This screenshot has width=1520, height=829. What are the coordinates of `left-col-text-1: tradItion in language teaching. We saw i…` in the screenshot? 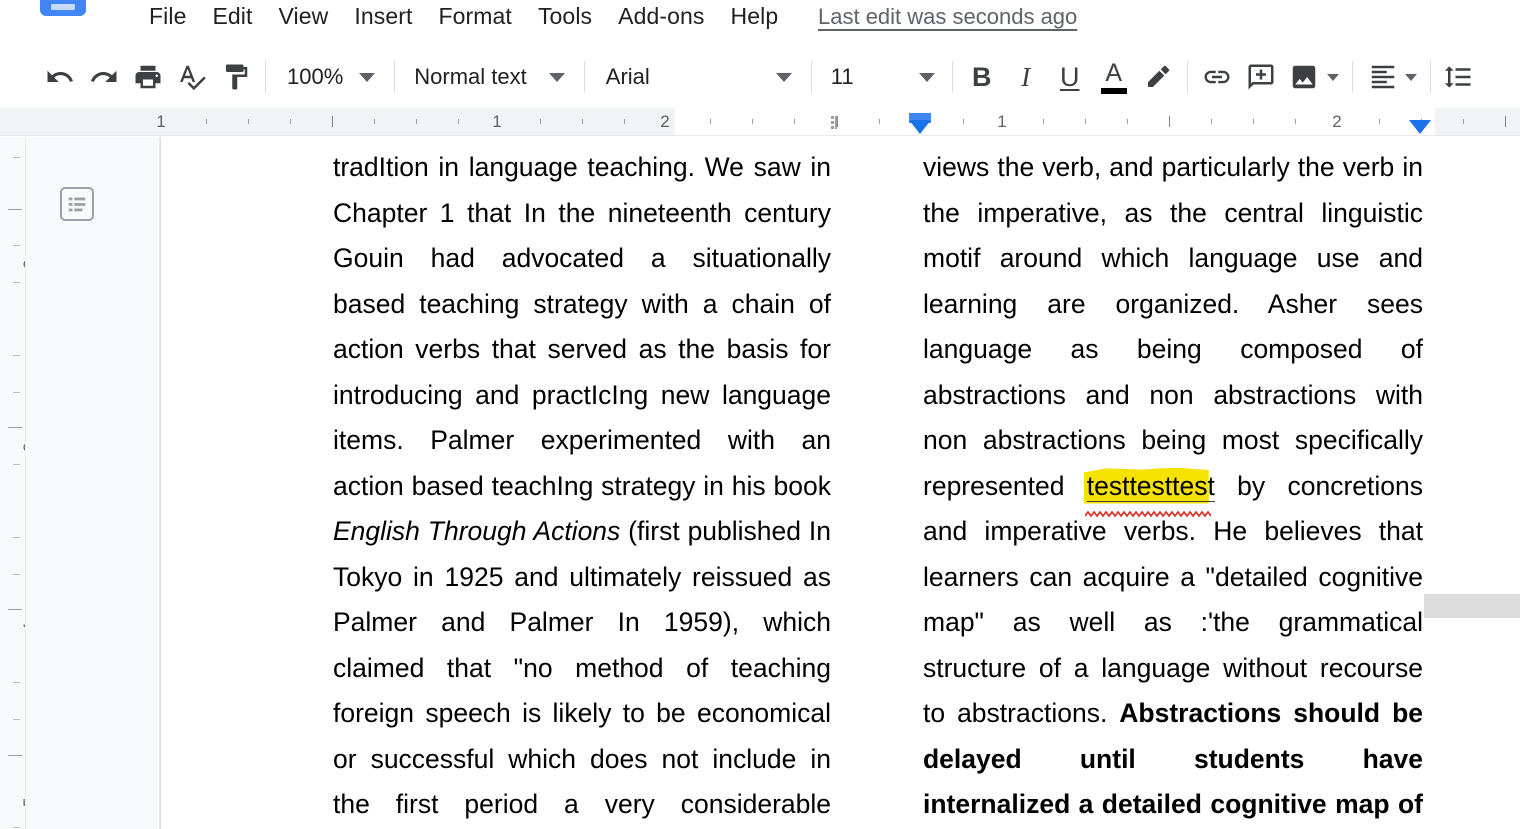 It's located at (582, 326).